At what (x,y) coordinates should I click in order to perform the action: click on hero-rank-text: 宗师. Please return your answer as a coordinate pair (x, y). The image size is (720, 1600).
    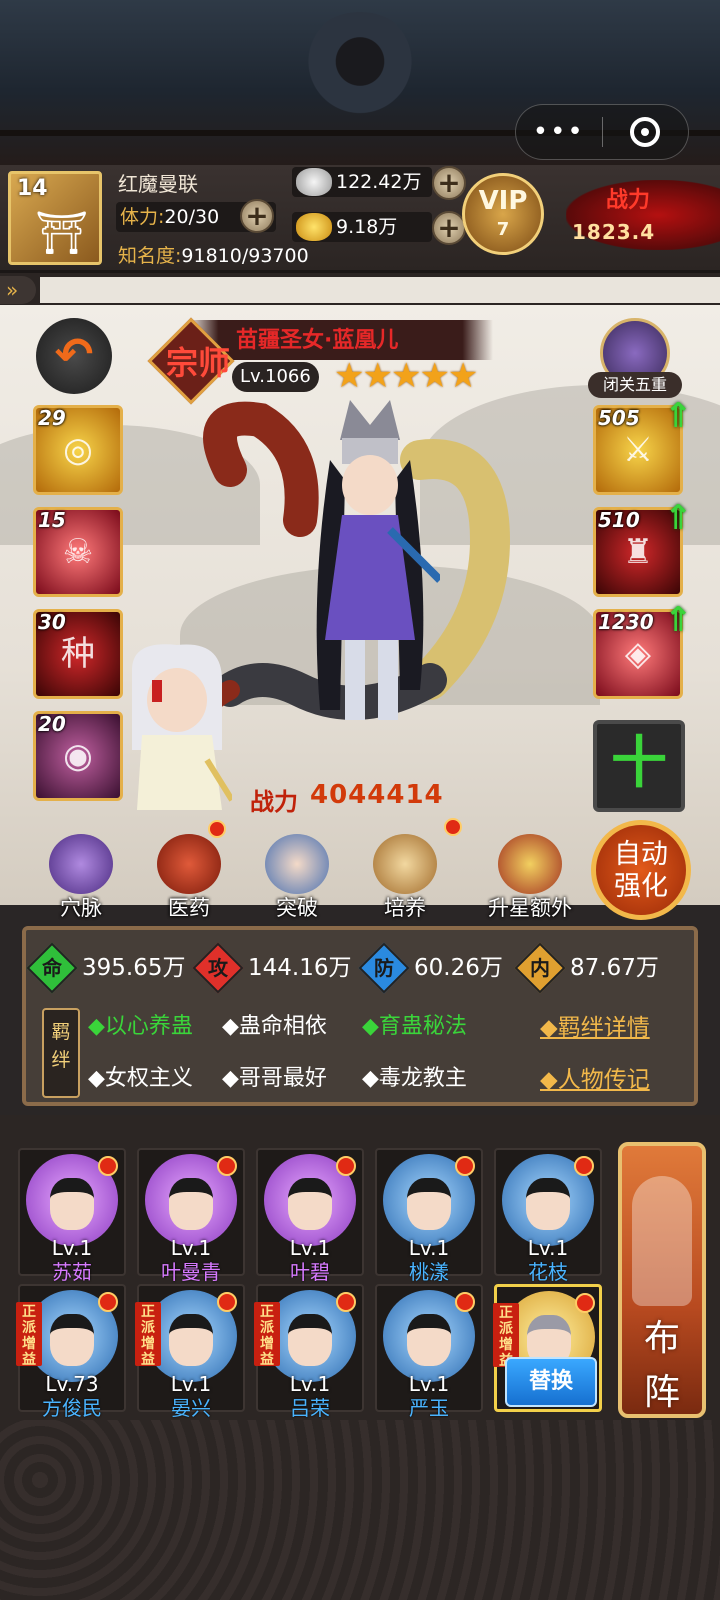
    Looking at the image, I should click on (198, 363).